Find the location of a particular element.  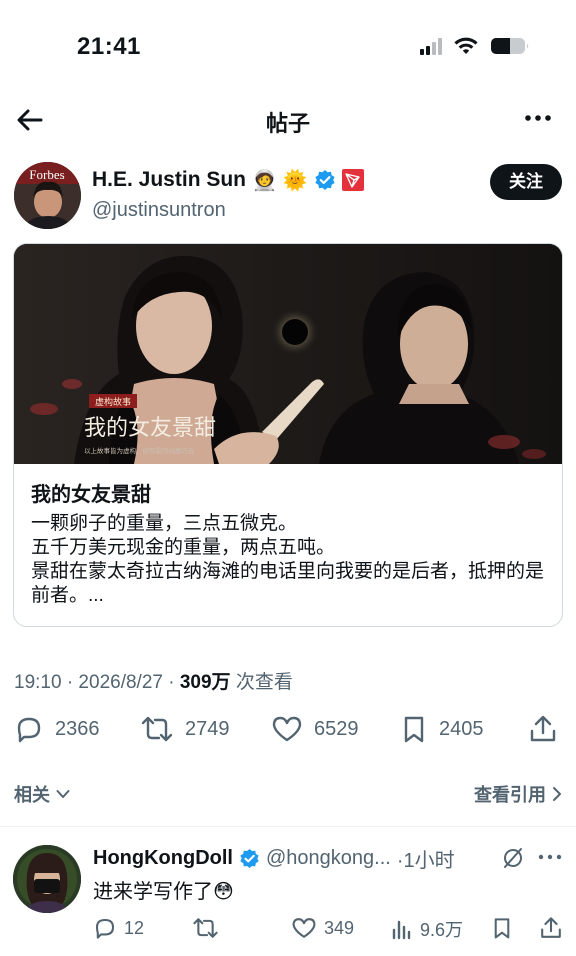

author-name-row: H.E. Justin Sun 🧑‍🚀 🌞 is located at coordinates (228, 180).